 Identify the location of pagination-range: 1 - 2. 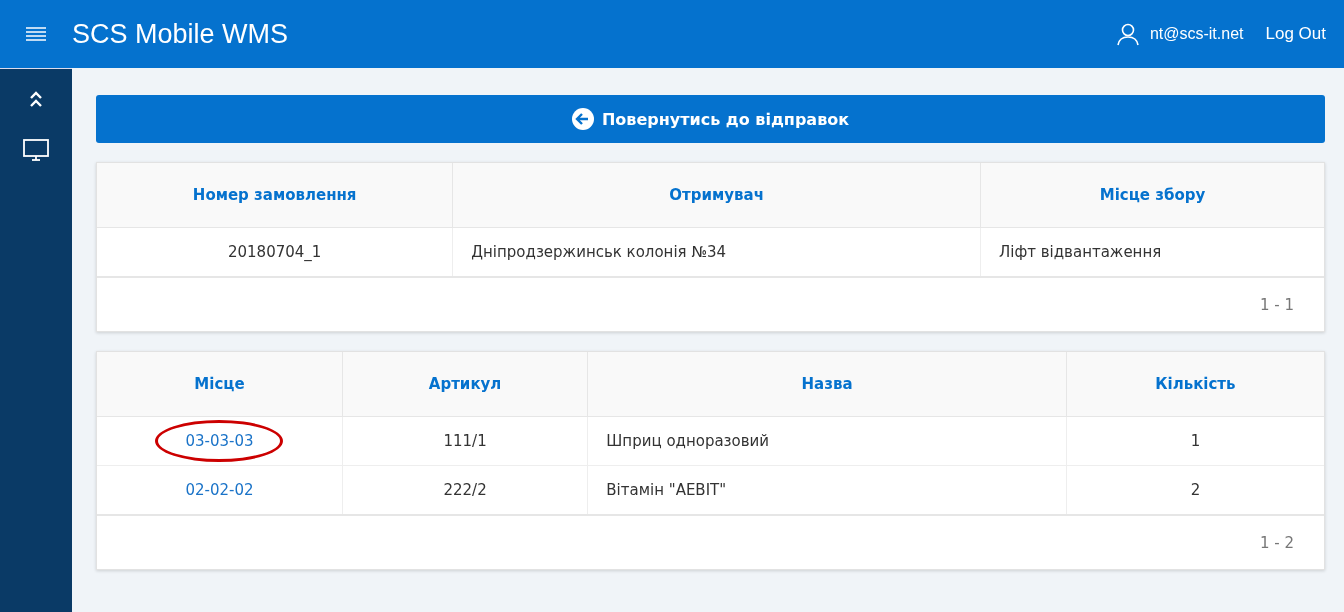
(1276, 542).